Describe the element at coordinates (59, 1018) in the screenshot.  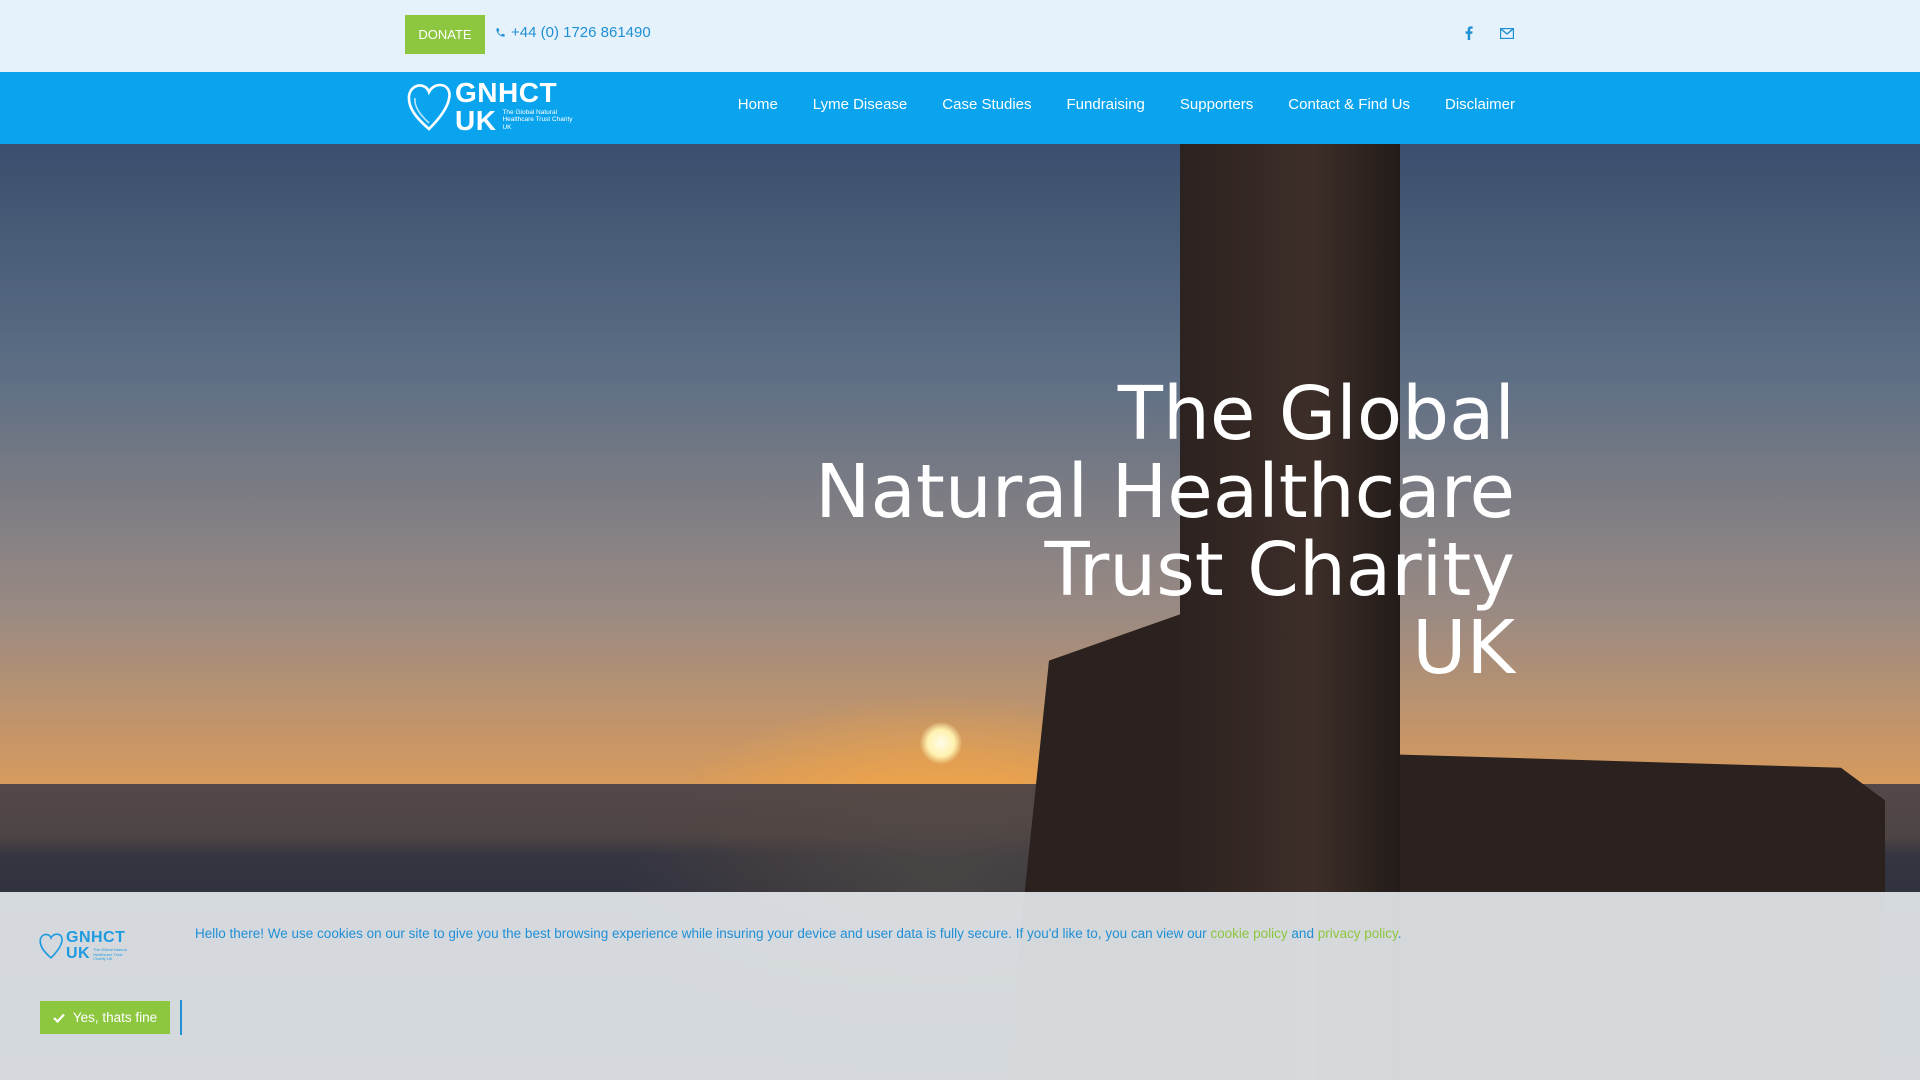
I see `check-icon` at that location.